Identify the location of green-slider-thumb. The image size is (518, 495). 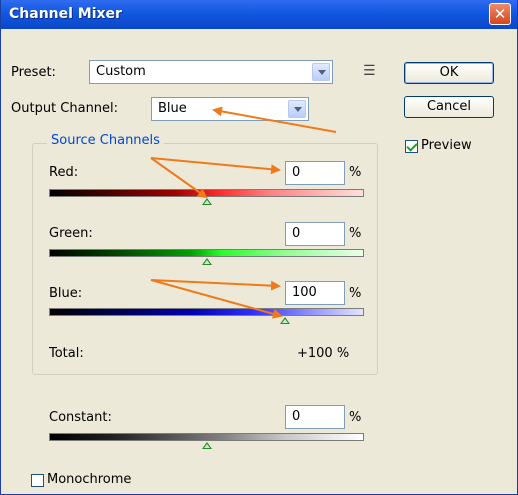
(206, 261).